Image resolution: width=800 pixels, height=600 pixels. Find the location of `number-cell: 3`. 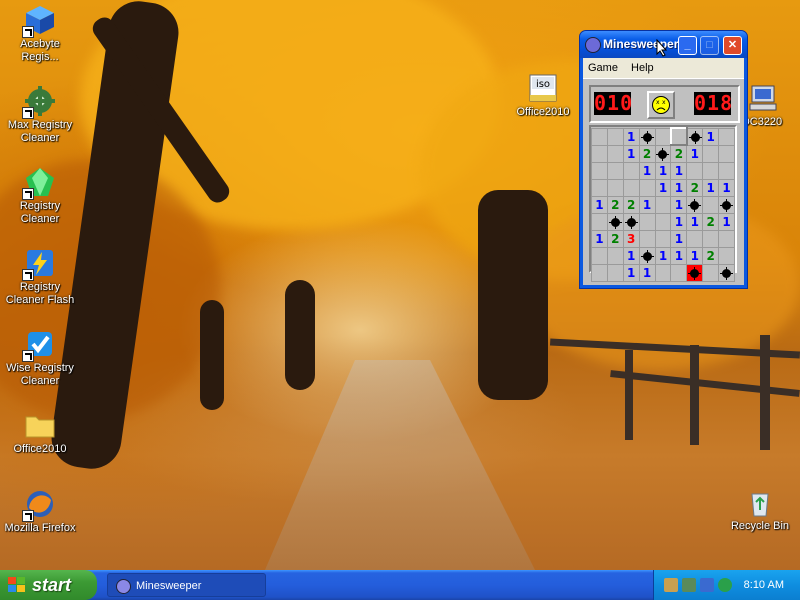

number-cell: 3 is located at coordinates (631, 239).